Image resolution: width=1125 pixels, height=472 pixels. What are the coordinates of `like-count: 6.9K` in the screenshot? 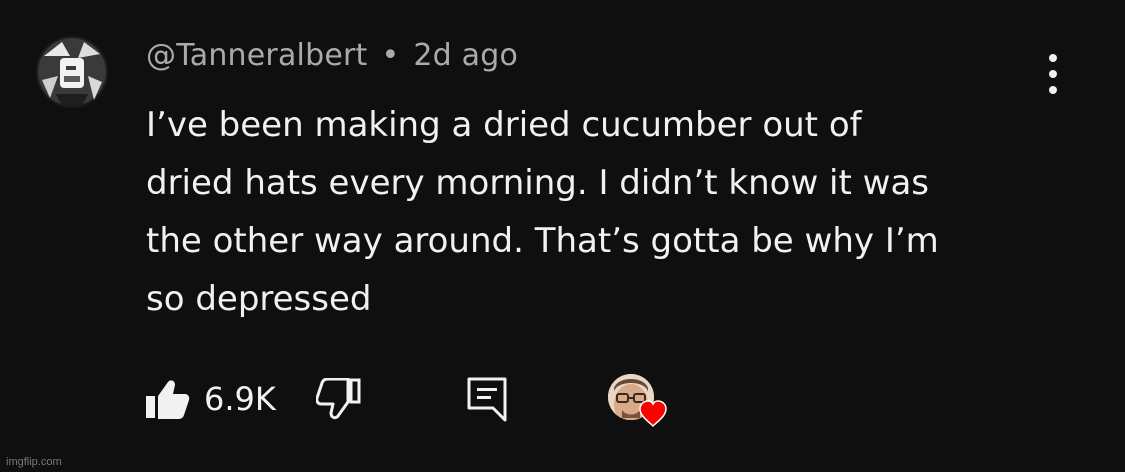 It's located at (240, 399).